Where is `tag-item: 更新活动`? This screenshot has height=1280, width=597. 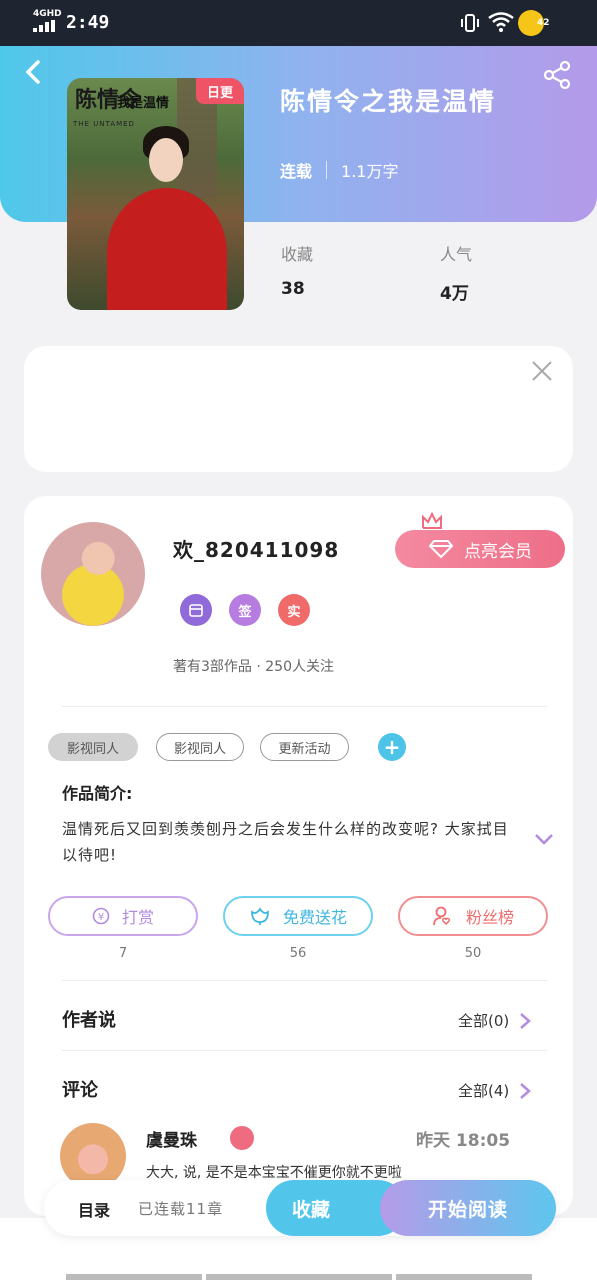 tag-item: 更新活动 is located at coordinates (304, 747).